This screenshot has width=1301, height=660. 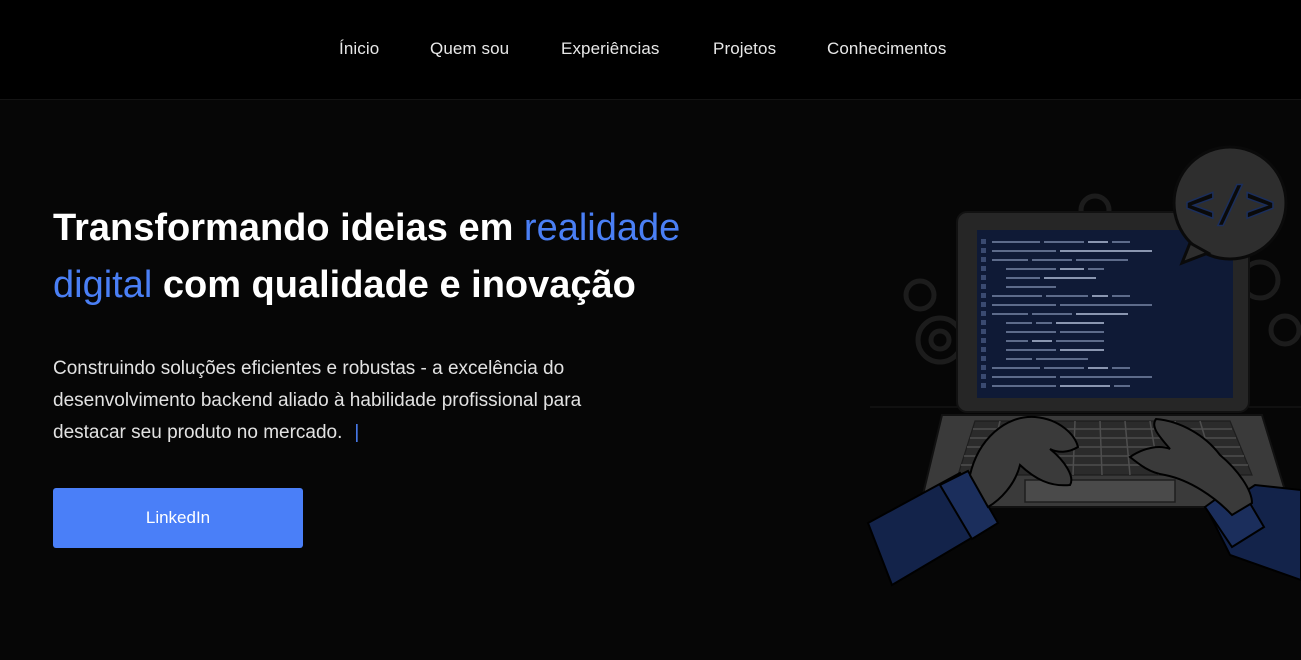 What do you see at coordinates (103, 285) in the screenshot?
I see `hero-title-highlight-digital: digital` at bounding box center [103, 285].